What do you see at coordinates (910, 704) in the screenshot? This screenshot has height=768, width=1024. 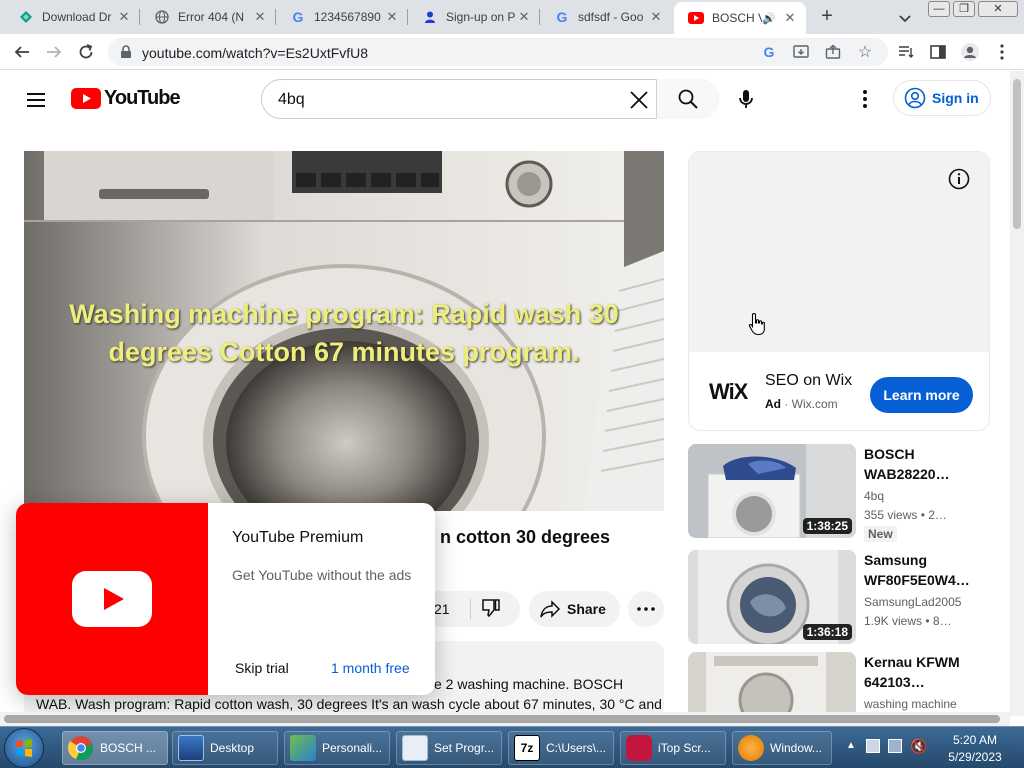 I see `related-video-channel: washing machine` at bounding box center [910, 704].